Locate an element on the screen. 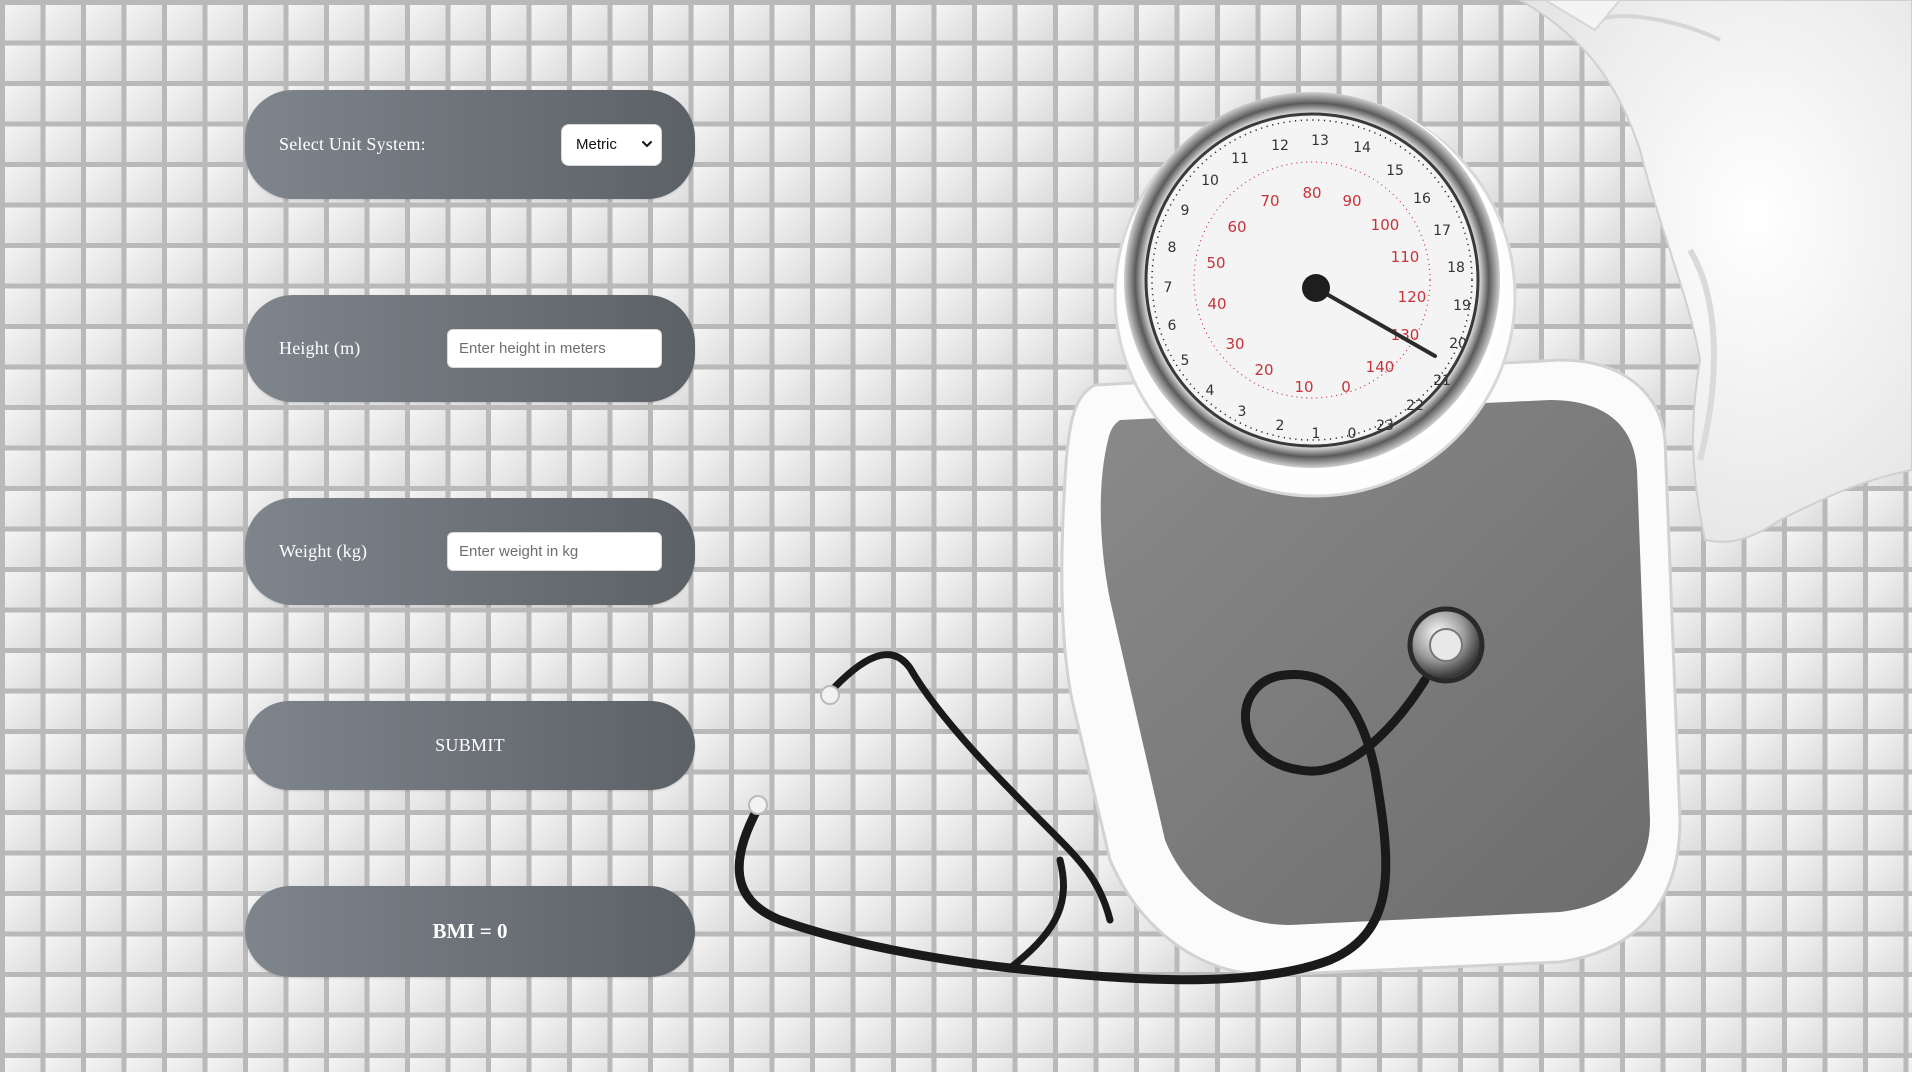 This screenshot has height=1072, width=1912. height-label: Height (m) is located at coordinates (320, 348).